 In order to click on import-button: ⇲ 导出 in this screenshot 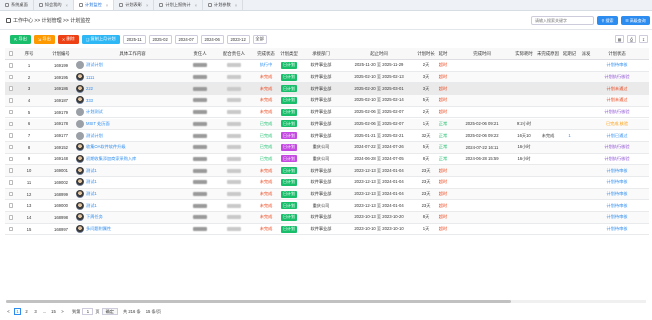, I will do `click(44, 39)`.